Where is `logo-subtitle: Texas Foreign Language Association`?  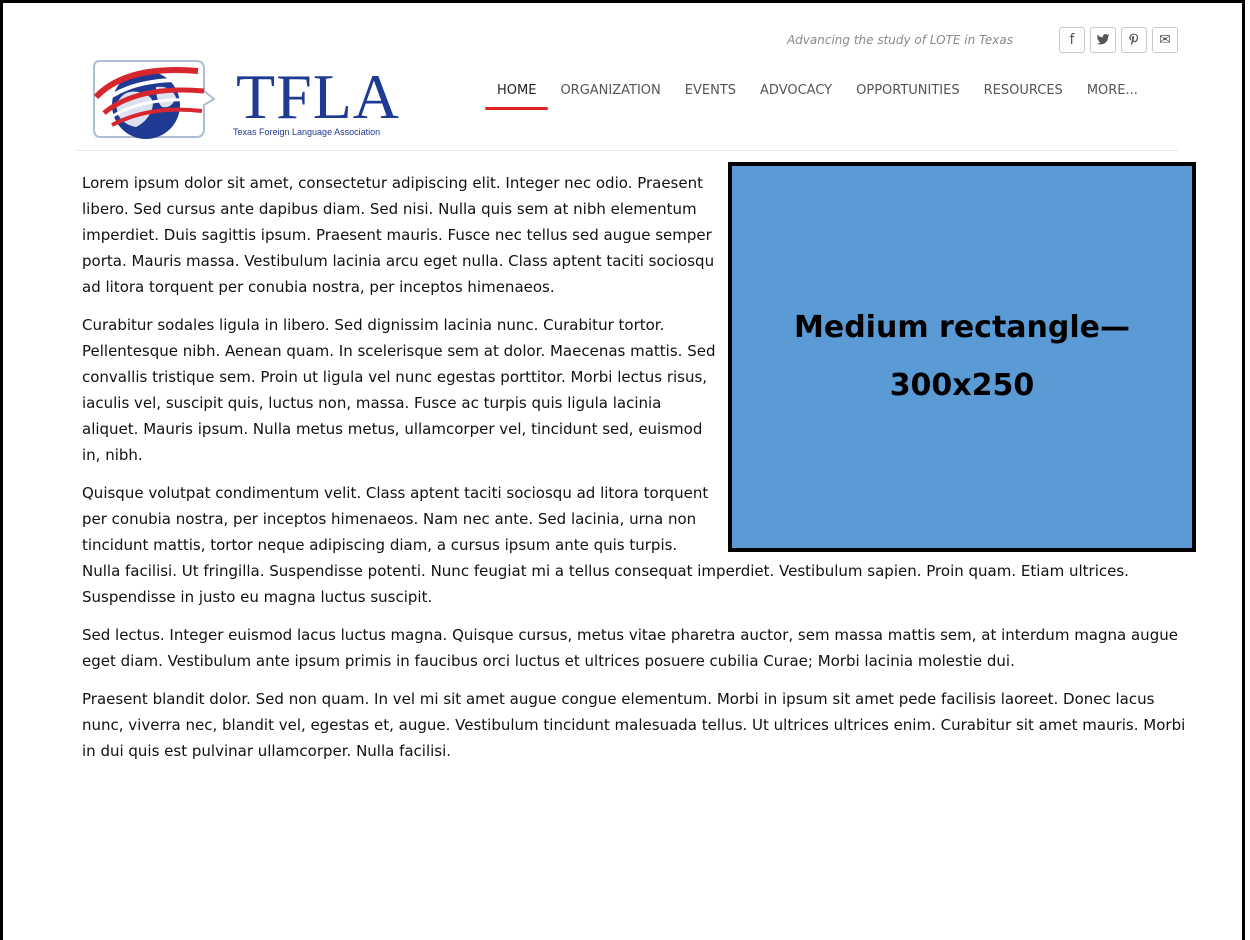
logo-subtitle: Texas Foreign Language Association is located at coordinates (307, 132).